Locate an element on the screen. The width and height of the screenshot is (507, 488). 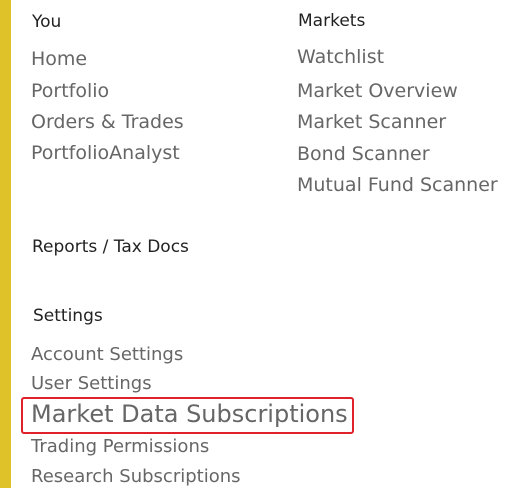
menu-item-portfolioanalyst: PortfolioAnalyst is located at coordinates (105, 153).